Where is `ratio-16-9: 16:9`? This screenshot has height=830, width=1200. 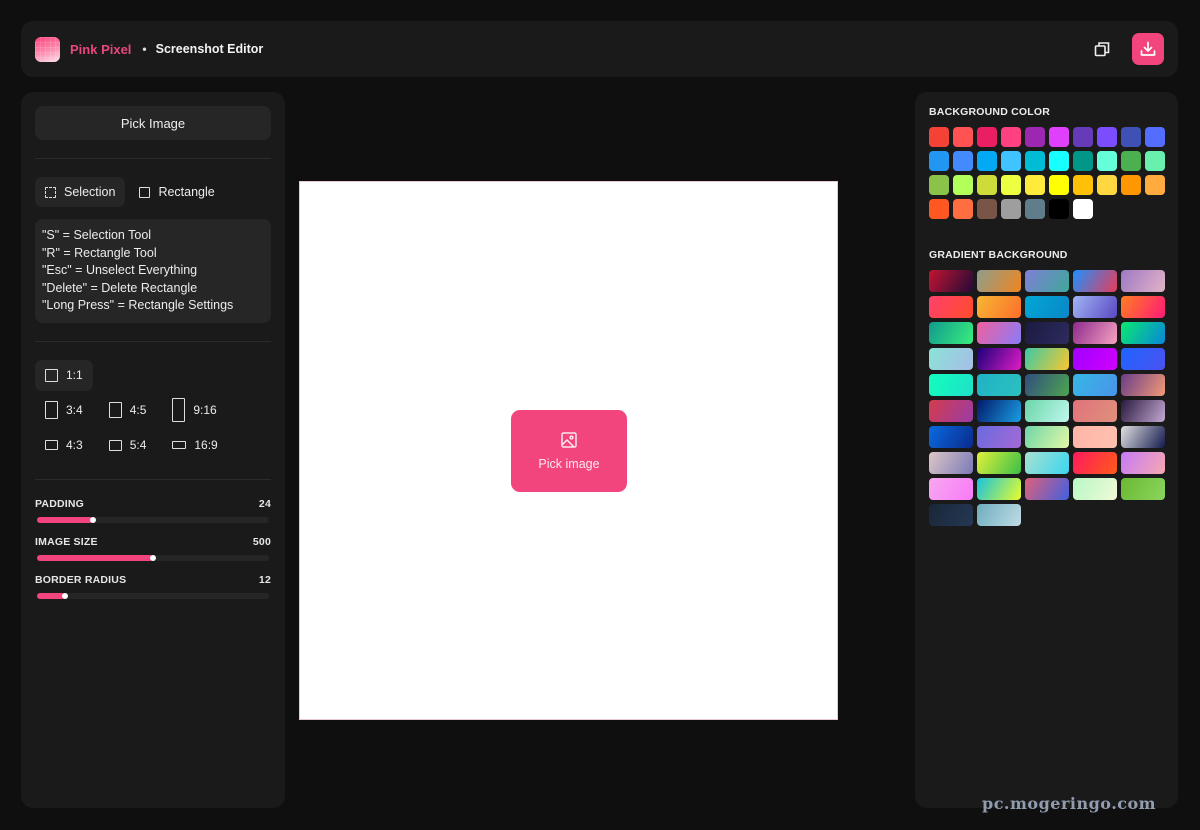
ratio-16-9: 16:9 is located at coordinates (194, 445).